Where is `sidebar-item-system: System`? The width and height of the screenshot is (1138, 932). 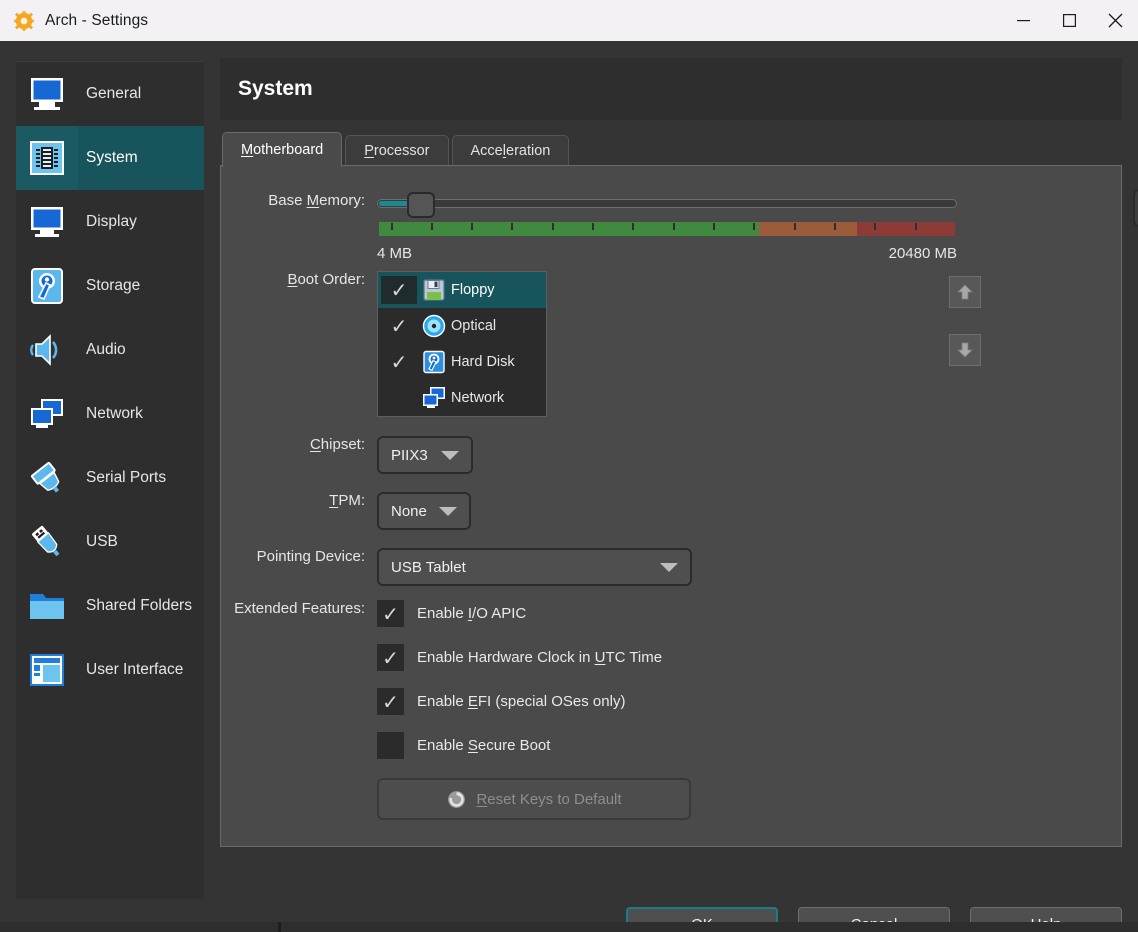
sidebar-item-system: System is located at coordinates (110, 158).